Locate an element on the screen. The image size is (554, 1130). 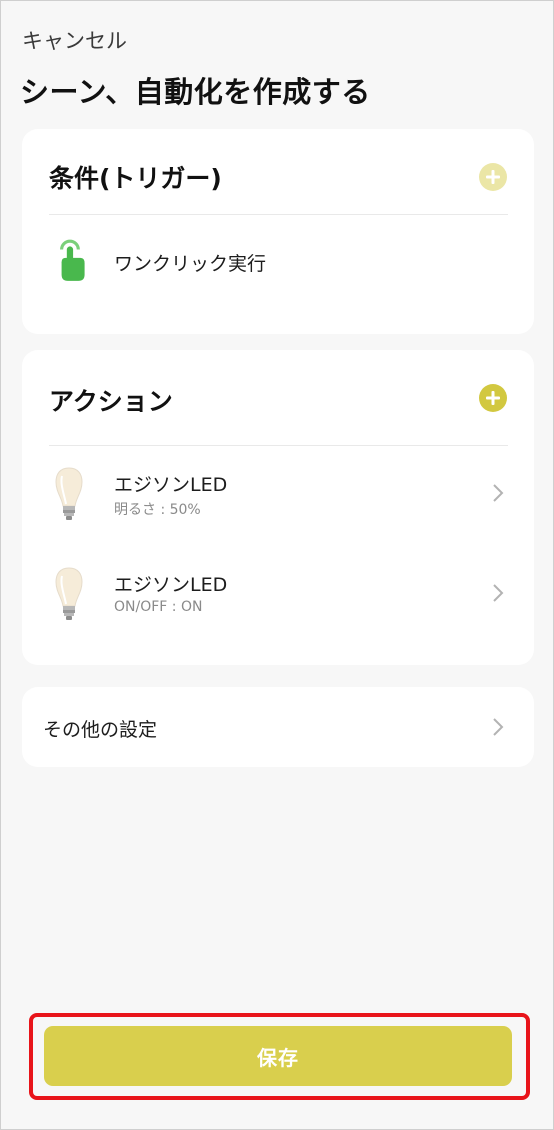
actions-title: アクション is located at coordinates (111, 401).